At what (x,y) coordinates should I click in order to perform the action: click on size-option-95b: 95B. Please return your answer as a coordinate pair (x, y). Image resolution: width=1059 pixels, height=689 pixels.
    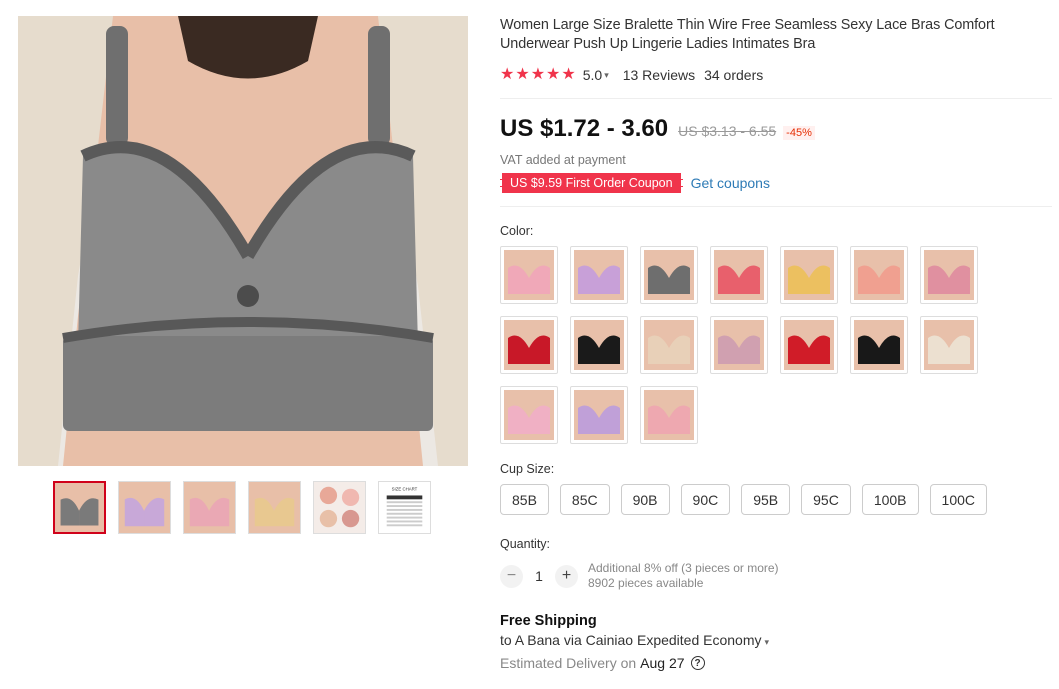
    Looking at the image, I should click on (766, 499).